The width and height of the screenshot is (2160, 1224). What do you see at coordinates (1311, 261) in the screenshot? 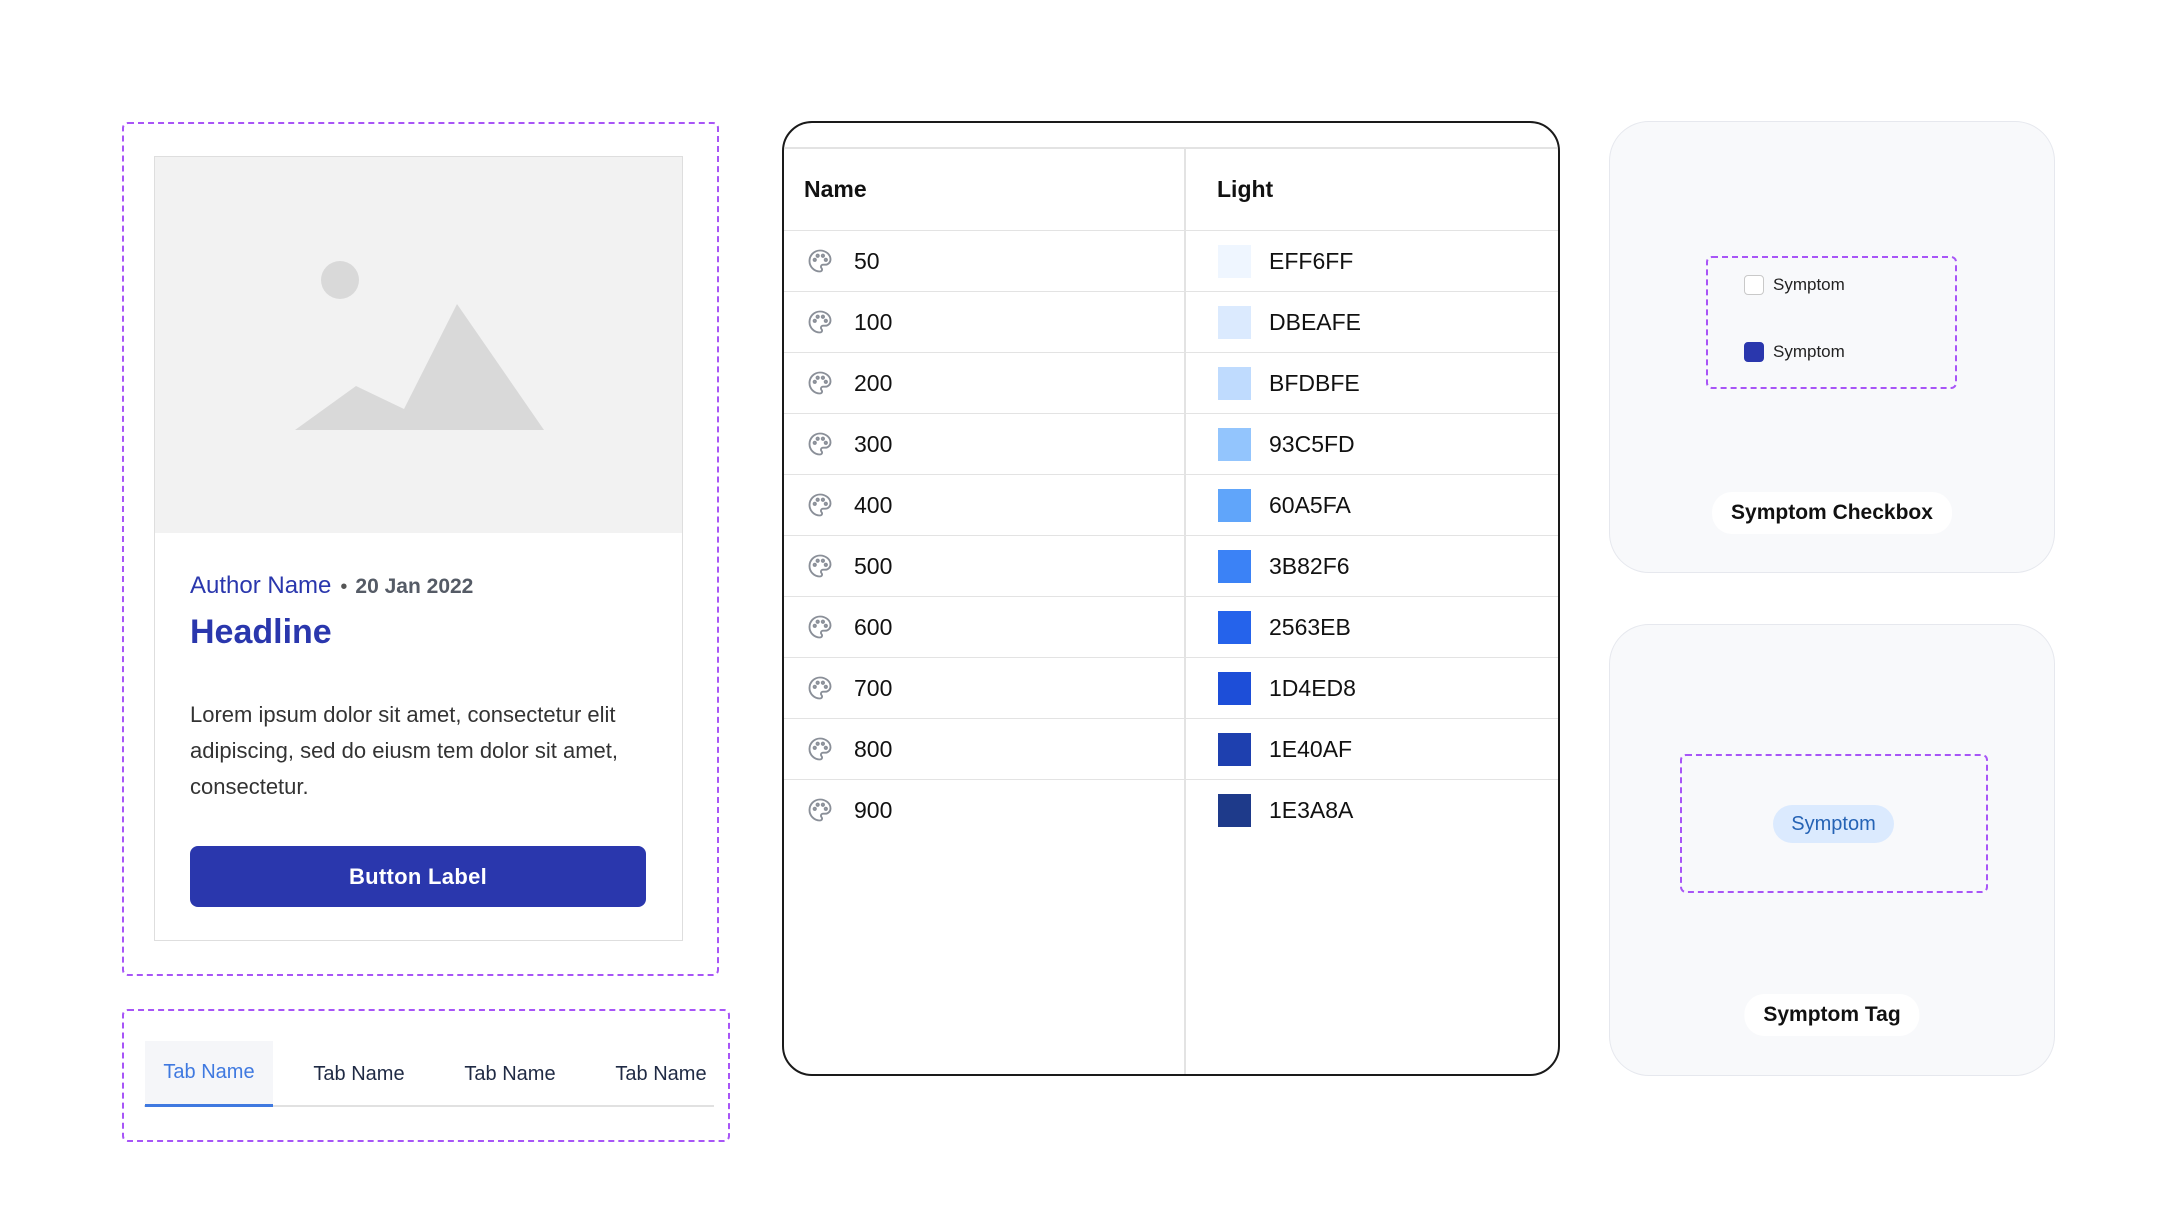
I see `color-hex: EFF6FF` at bounding box center [1311, 261].